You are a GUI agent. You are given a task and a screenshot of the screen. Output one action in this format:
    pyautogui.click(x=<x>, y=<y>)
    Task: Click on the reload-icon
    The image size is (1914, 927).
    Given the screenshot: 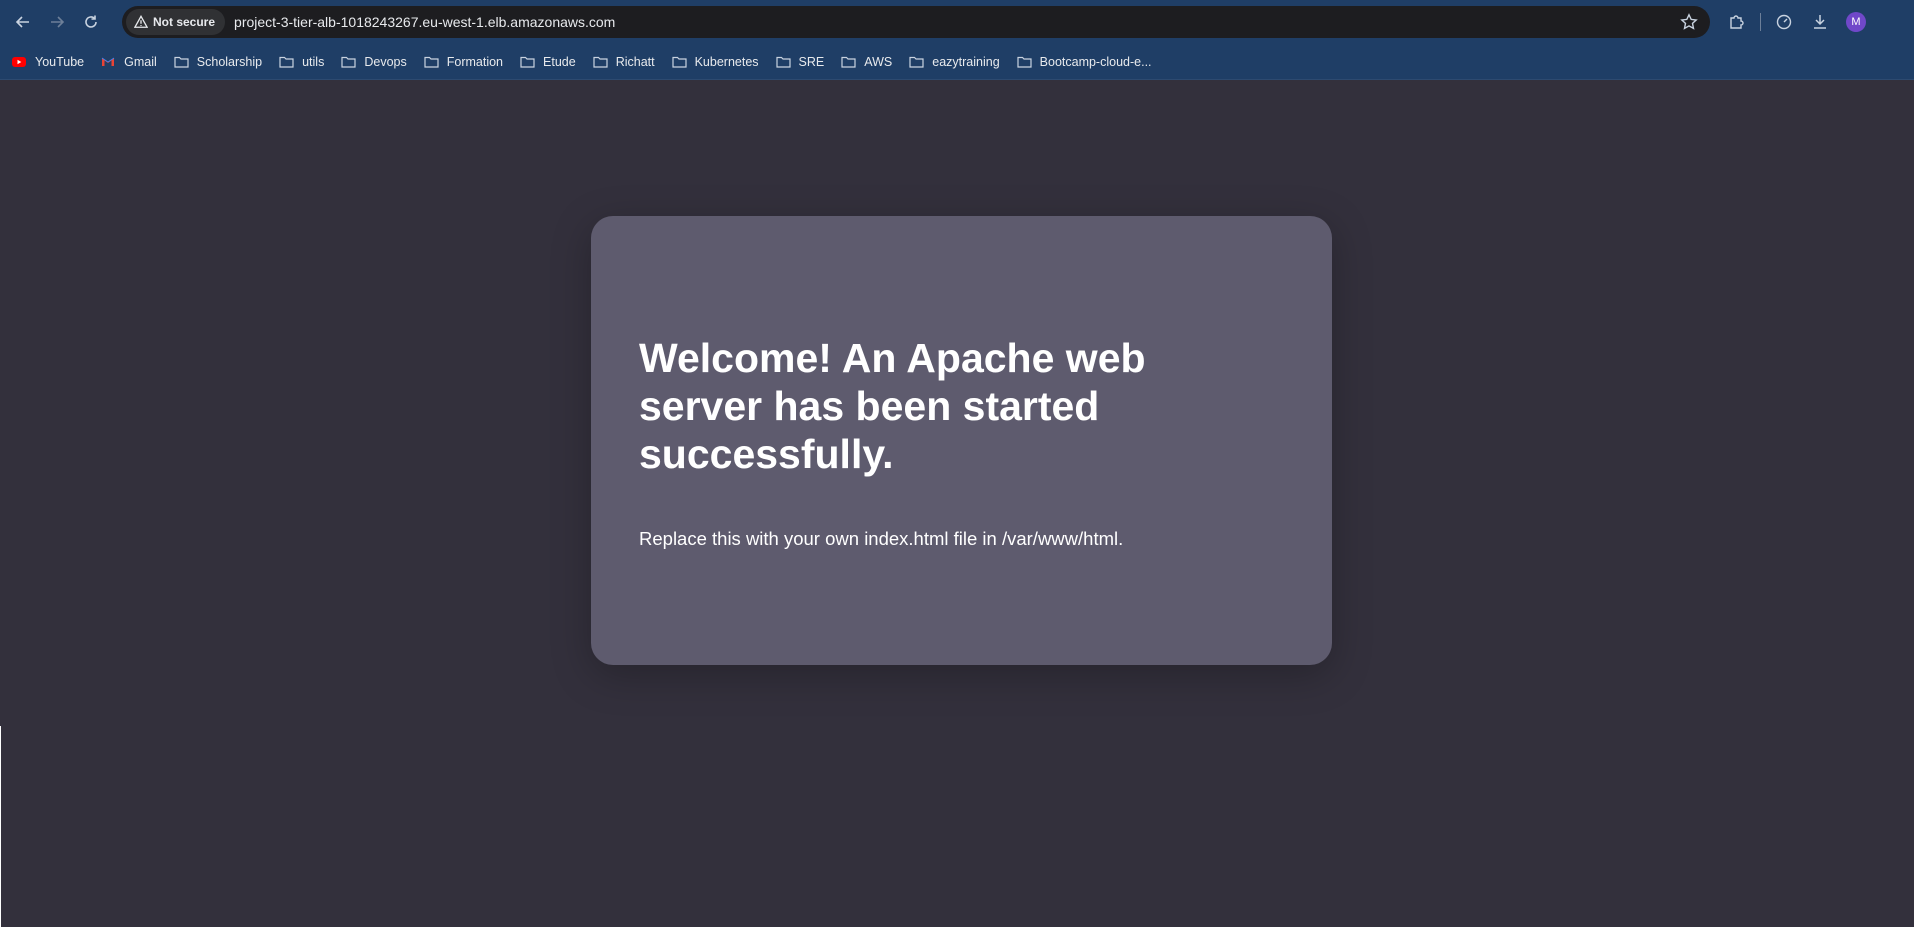 What is the action you would take?
    pyautogui.click(x=91, y=21)
    